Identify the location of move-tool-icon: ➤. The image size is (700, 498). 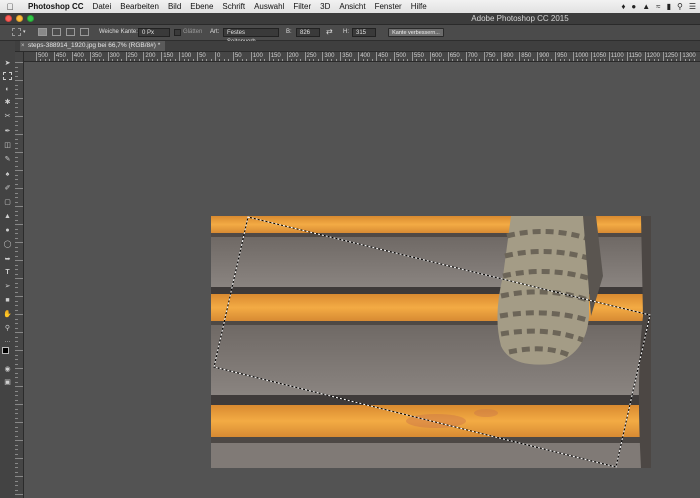
(7, 63).